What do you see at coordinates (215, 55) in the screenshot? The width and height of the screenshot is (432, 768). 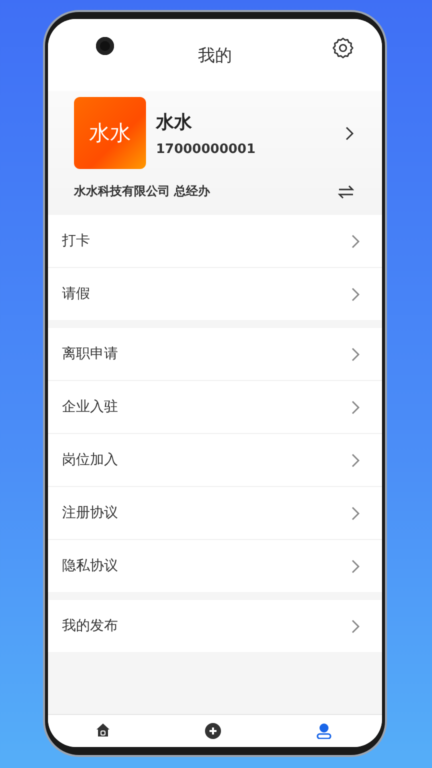 I see `page-title: 我的` at bounding box center [215, 55].